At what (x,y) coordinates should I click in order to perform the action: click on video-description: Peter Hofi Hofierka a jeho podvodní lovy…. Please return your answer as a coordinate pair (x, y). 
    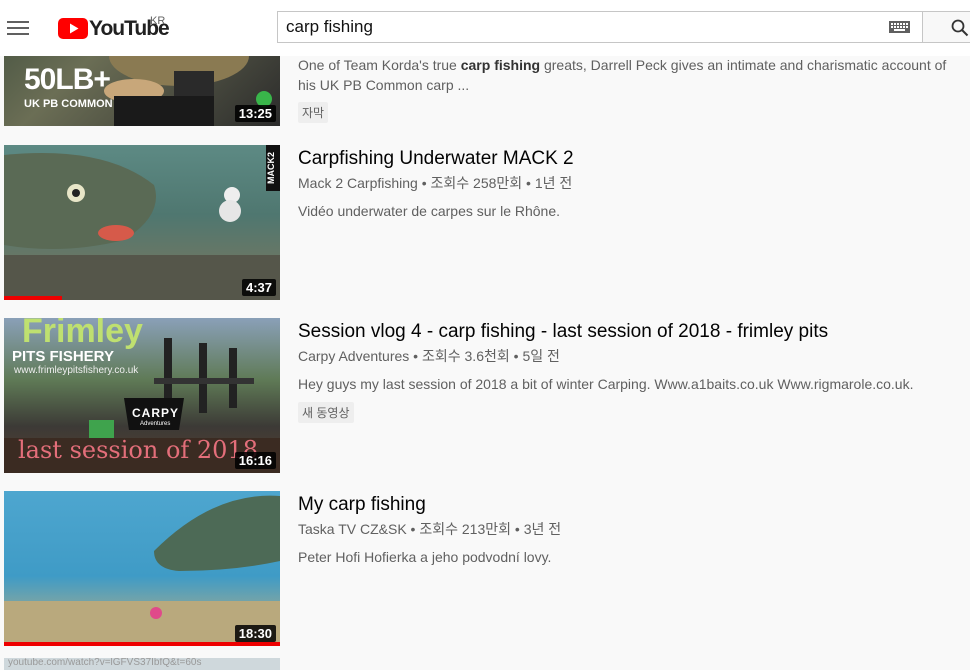
    Looking at the image, I should click on (425, 557).